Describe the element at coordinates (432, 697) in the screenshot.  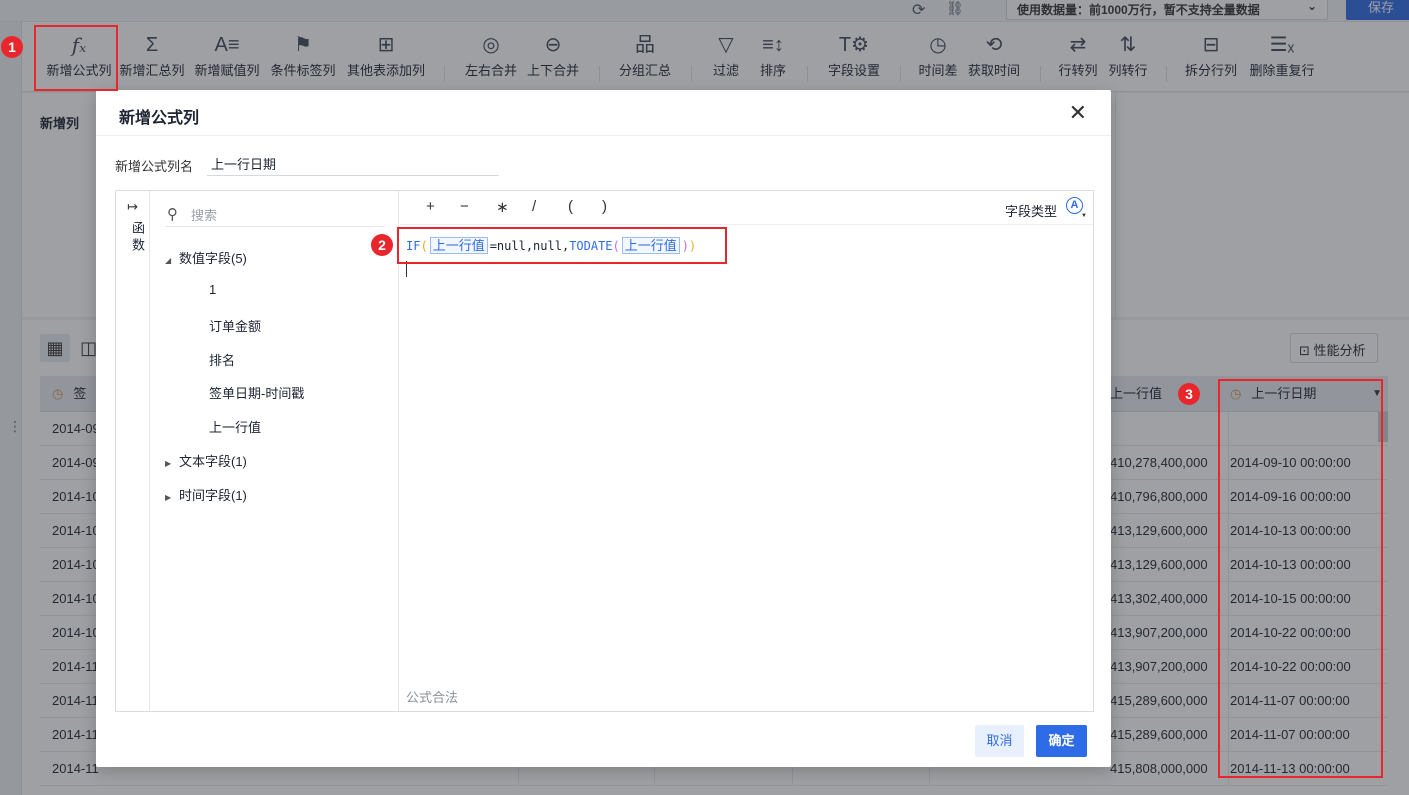
I see `formula-status: 公式合法` at that location.